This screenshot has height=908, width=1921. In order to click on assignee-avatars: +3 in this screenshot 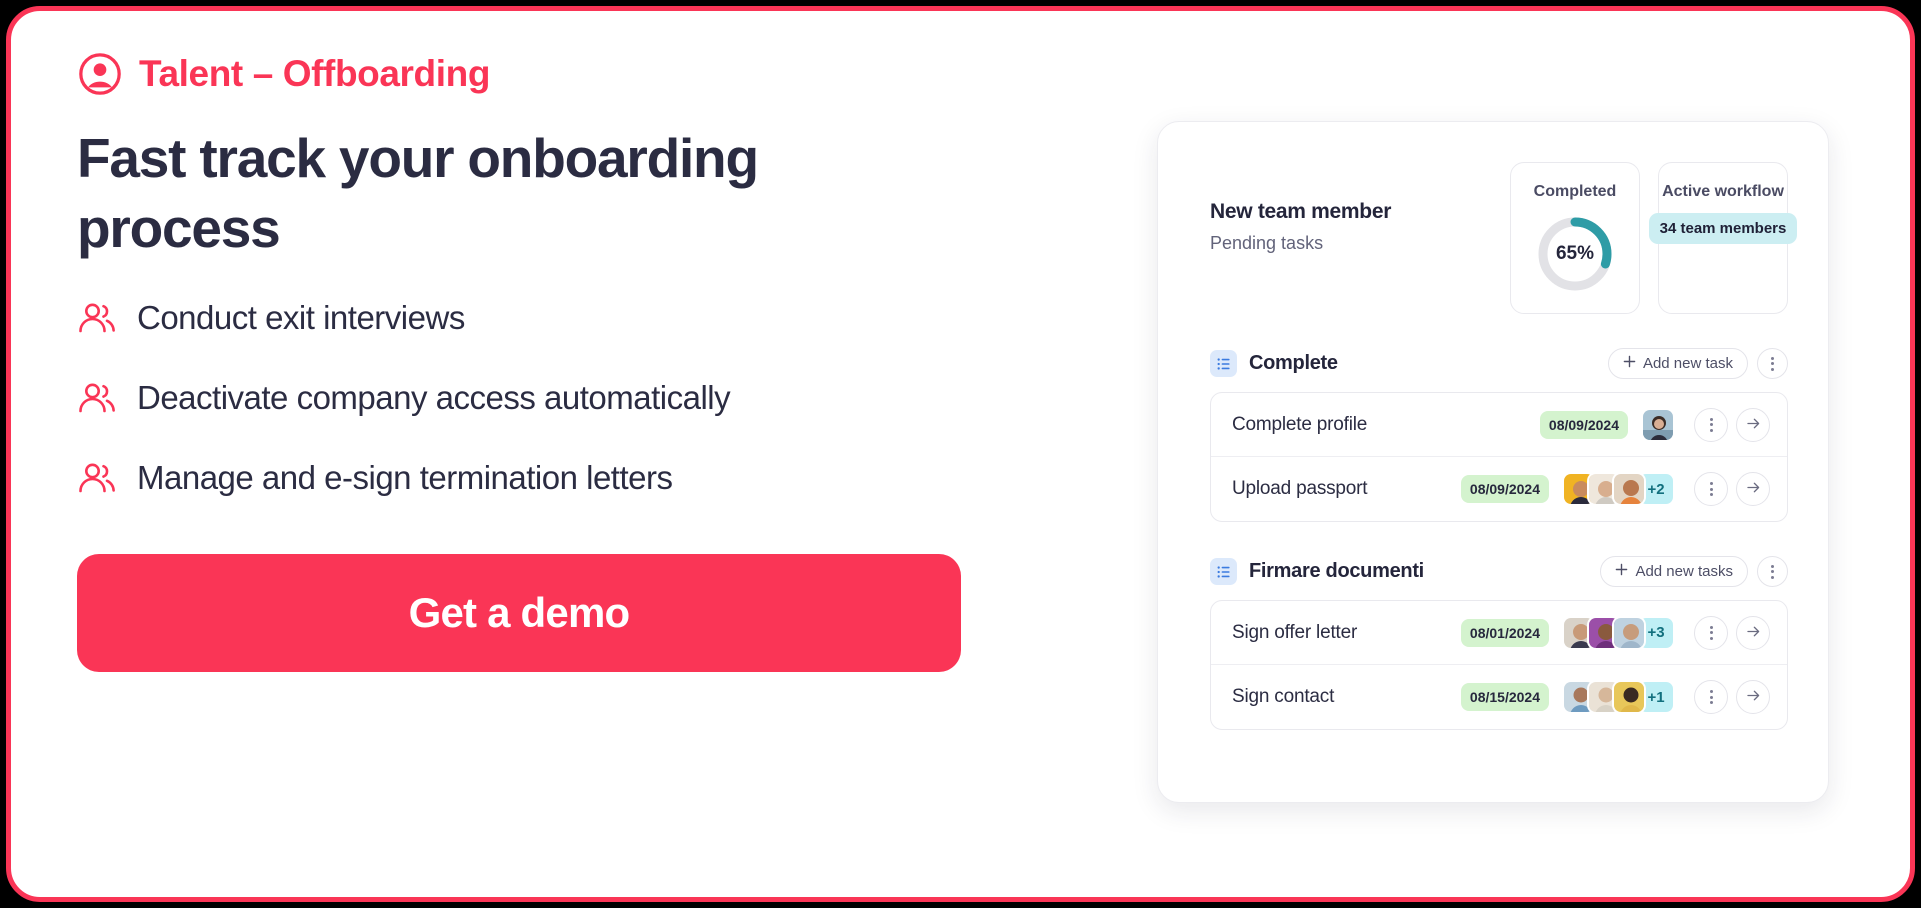, I will do `click(1618, 632)`.